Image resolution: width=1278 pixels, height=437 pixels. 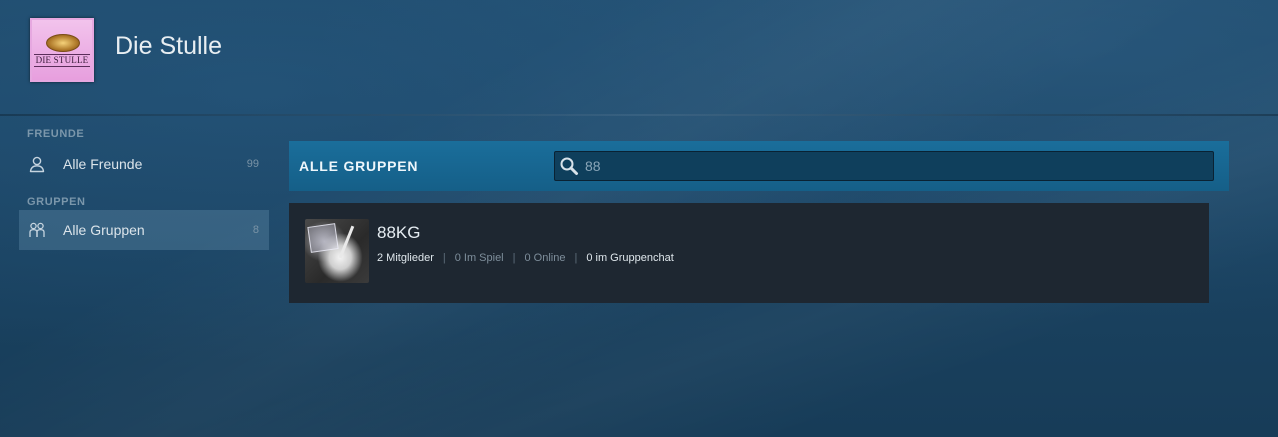 I want to click on search-icon, so click(x=569, y=166).